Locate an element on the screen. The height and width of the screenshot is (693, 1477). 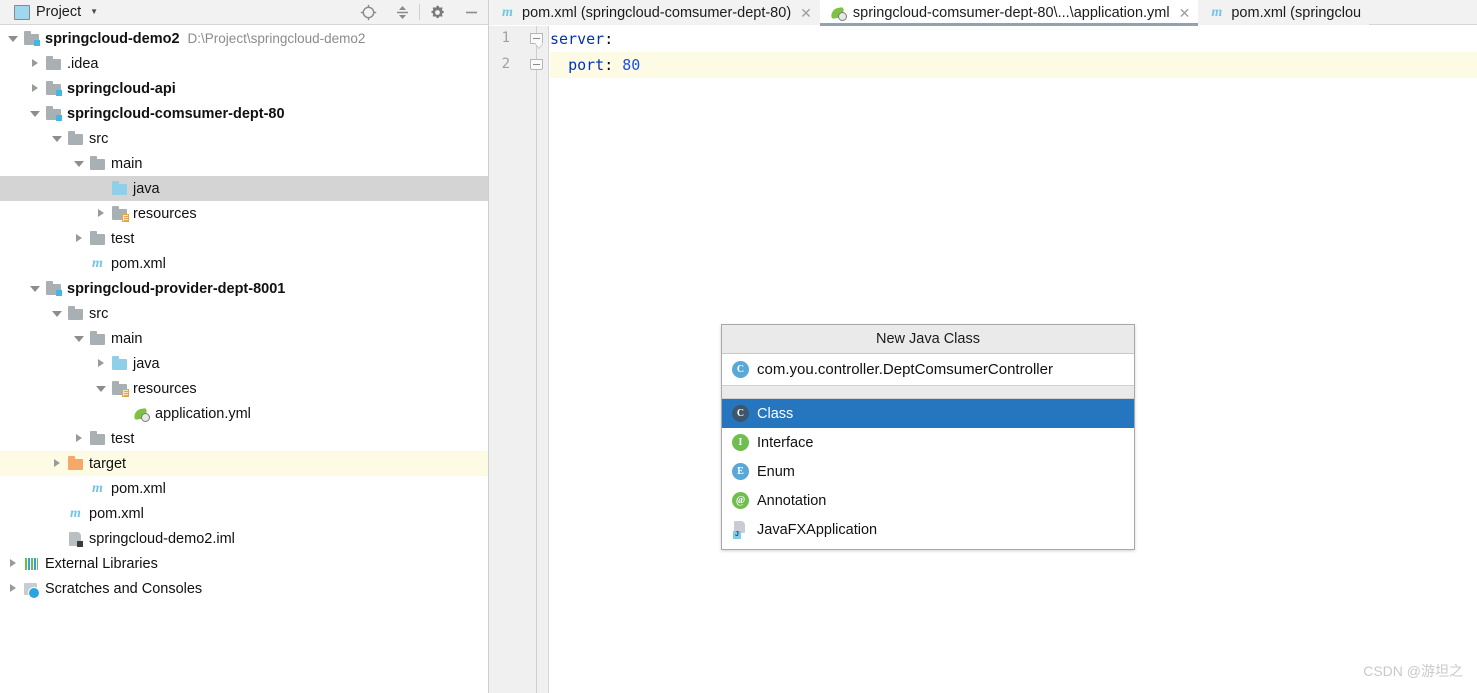
chevron-down-icon: ▼ is located at coordinates (94, 12).